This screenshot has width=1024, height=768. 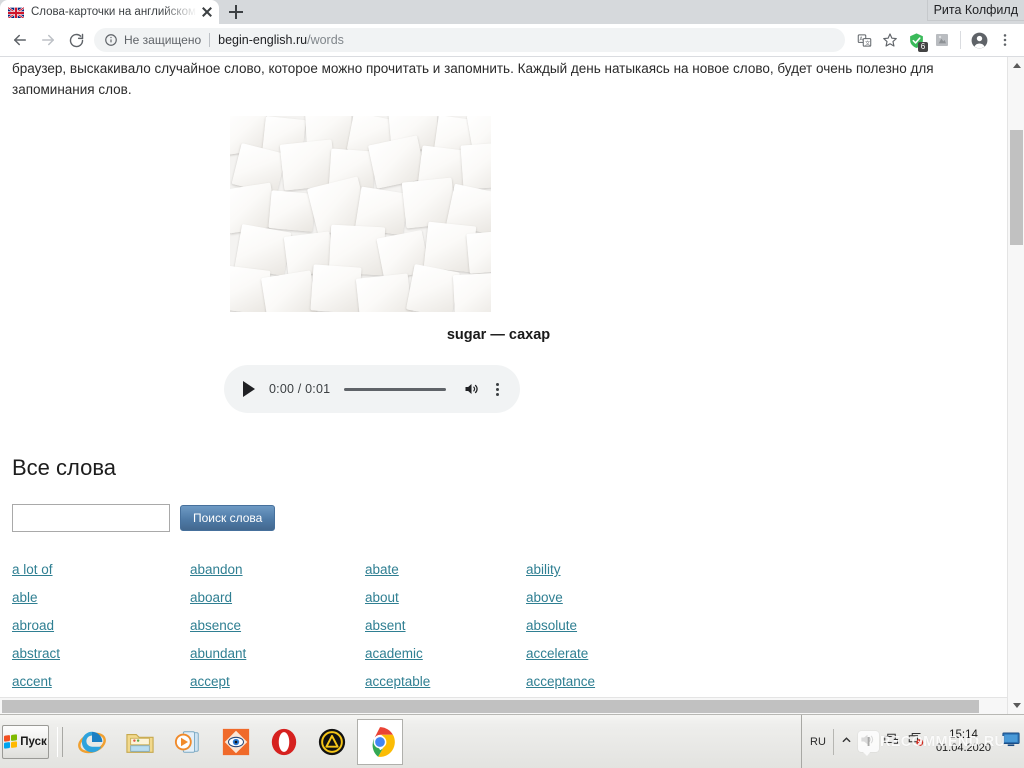 I want to click on clock-date: 01.04.2020, so click(x=963, y=747).